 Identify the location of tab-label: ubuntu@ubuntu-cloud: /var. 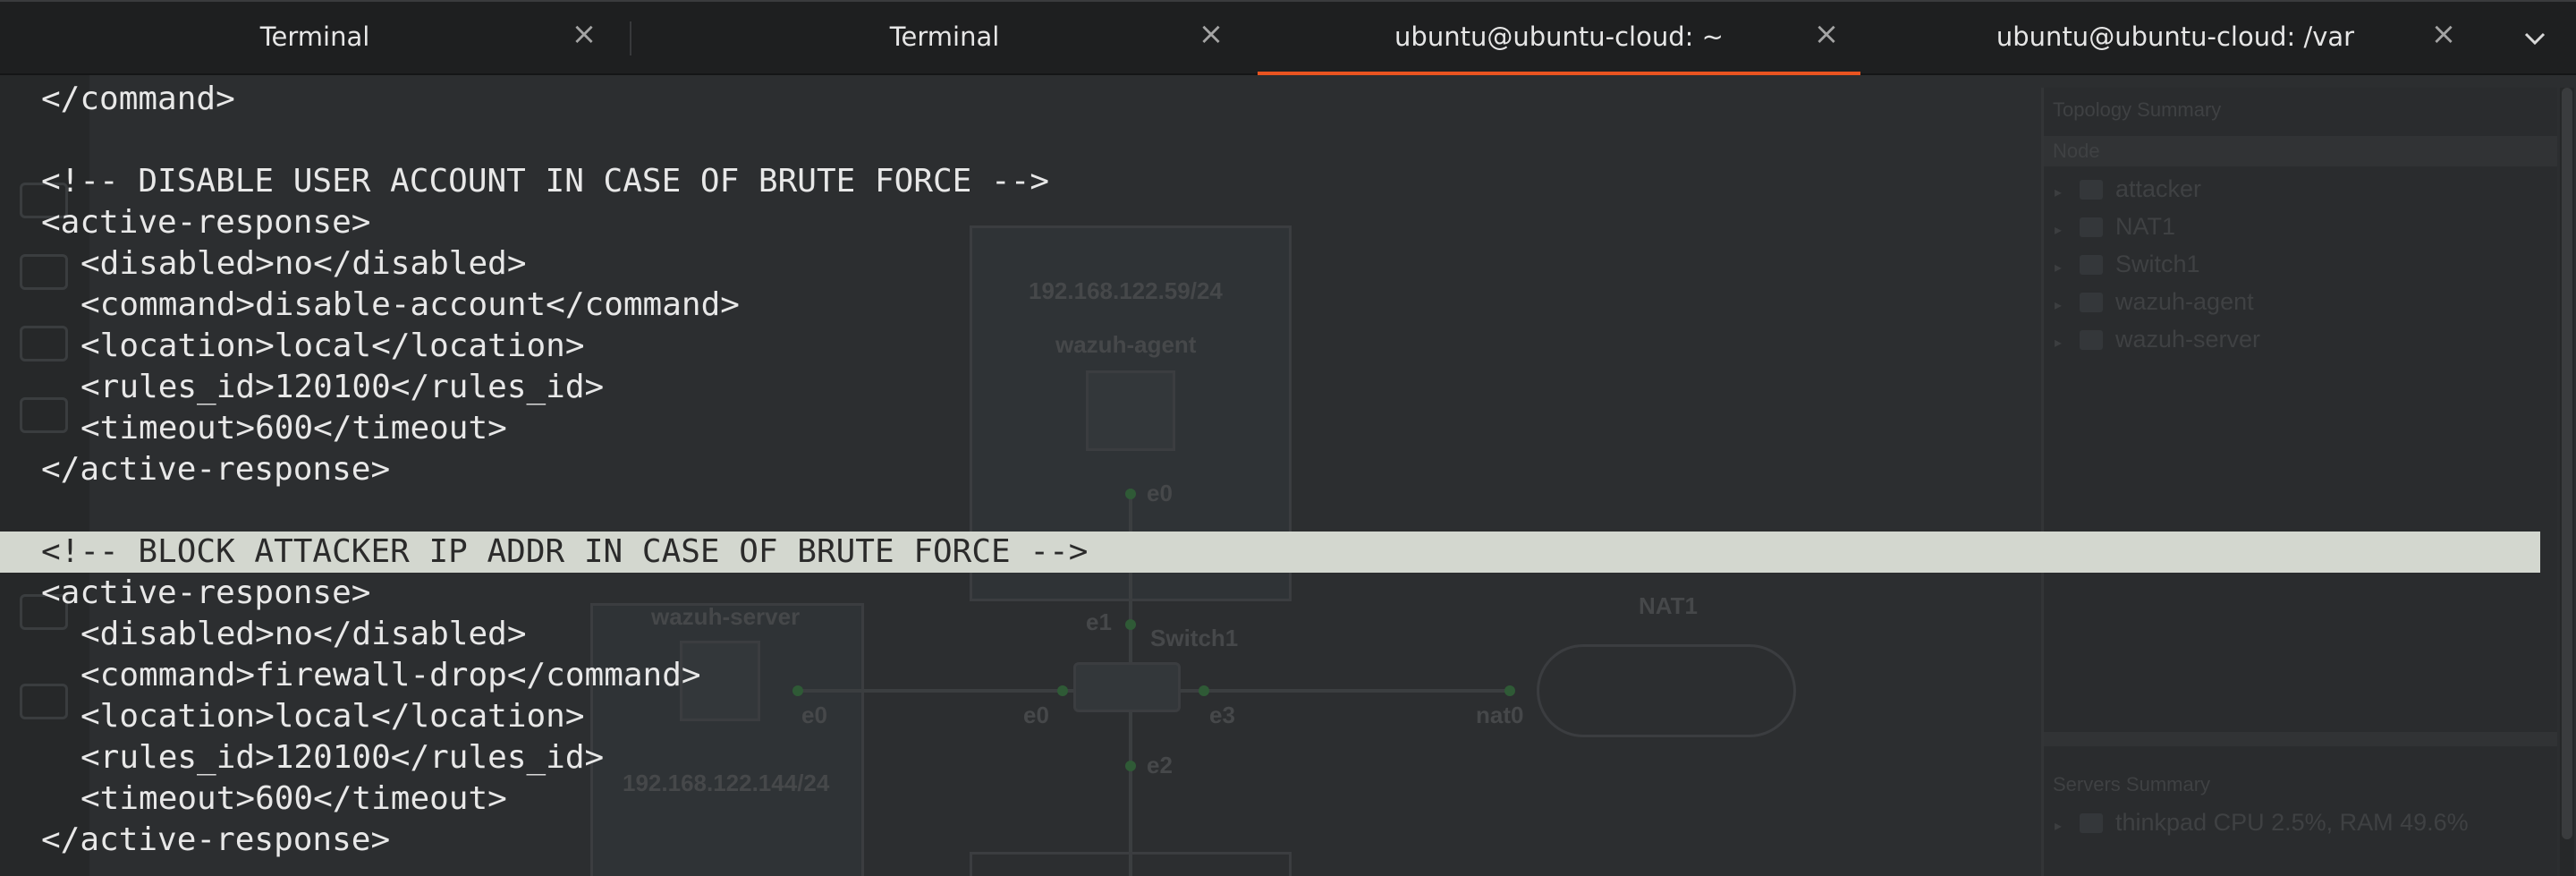
(2175, 36).